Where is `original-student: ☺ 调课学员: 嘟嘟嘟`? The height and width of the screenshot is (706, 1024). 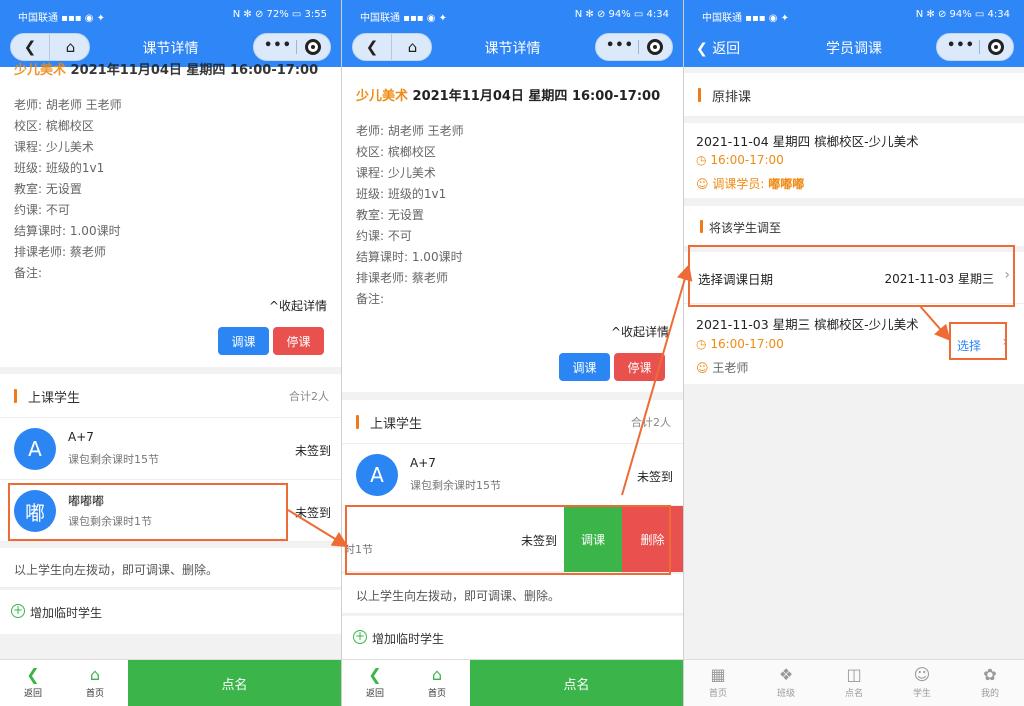
original-student: ☺ 调课学员: 嘟嘟嘟 is located at coordinates (750, 184).